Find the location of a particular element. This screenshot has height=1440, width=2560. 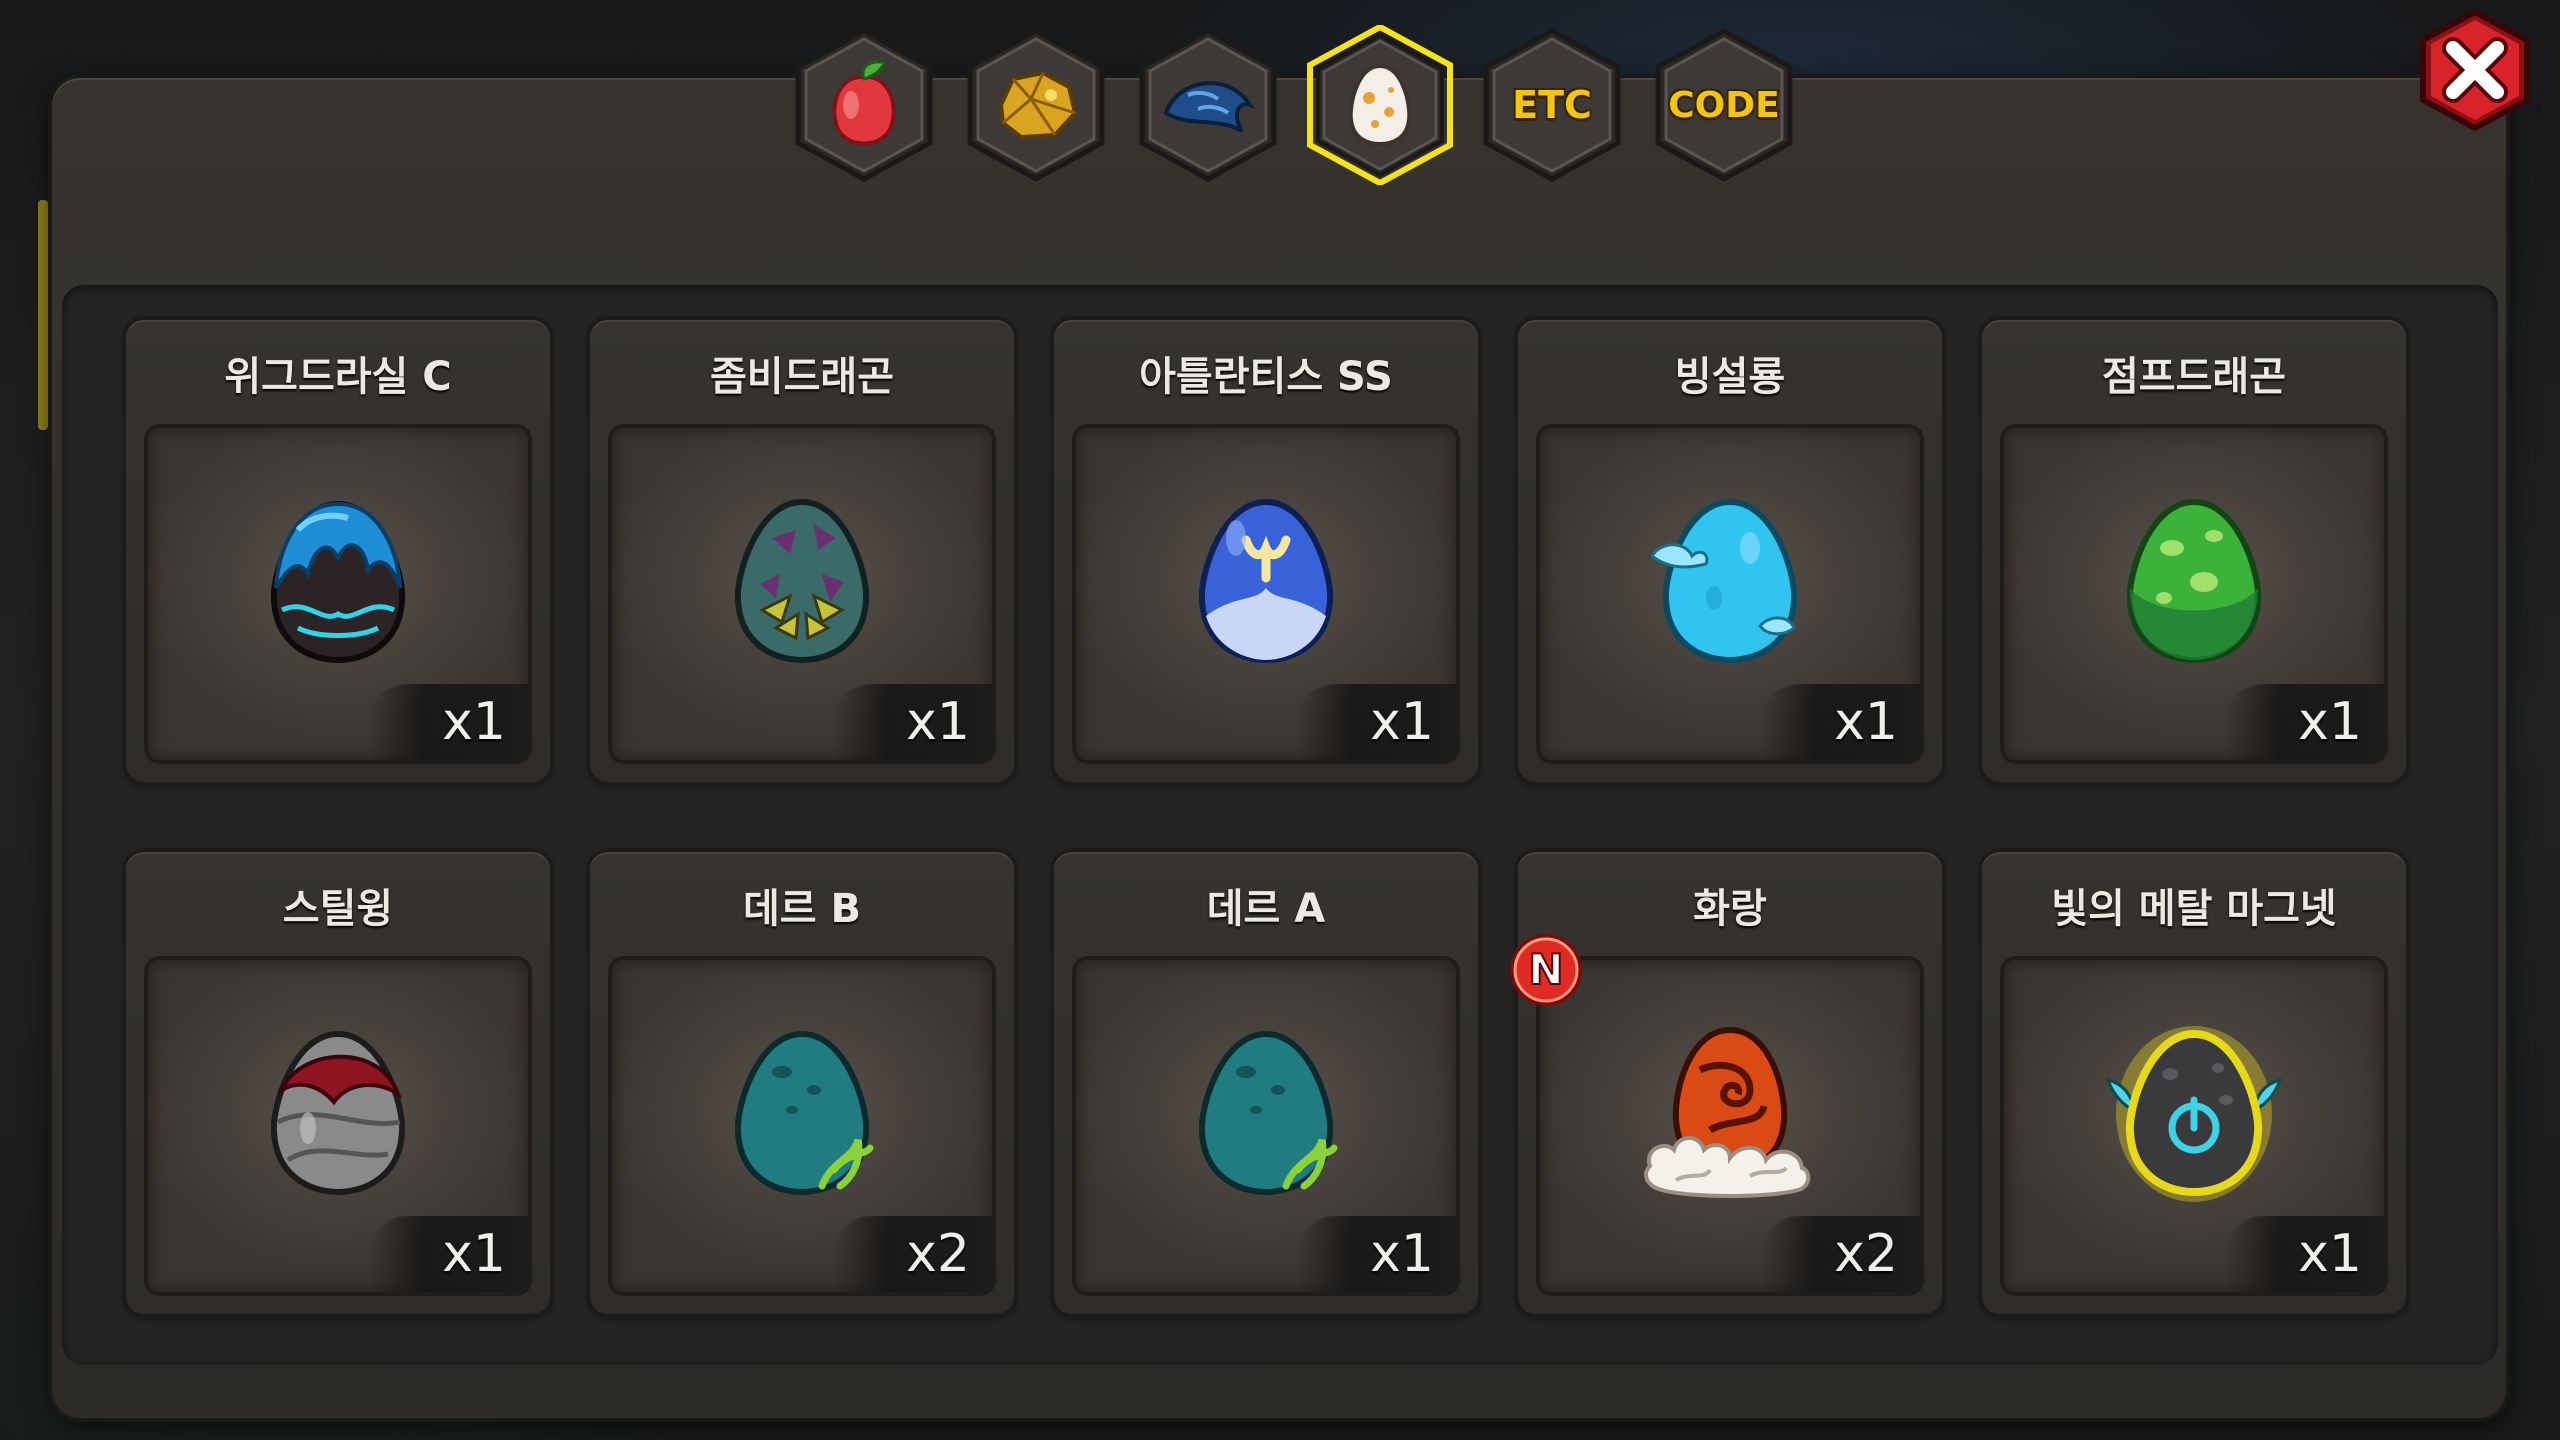

item-name: 빛의 메탈 마그넷 is located at coordinates (2194, 909).